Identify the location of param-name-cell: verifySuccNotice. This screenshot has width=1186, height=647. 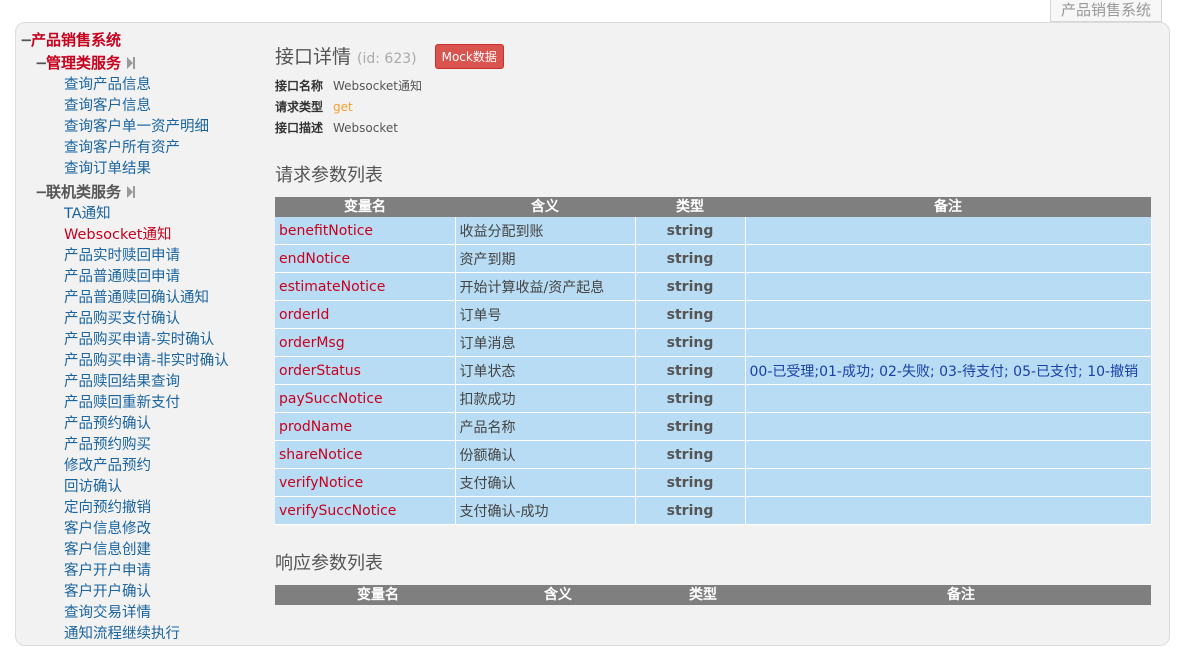
(365, 510).